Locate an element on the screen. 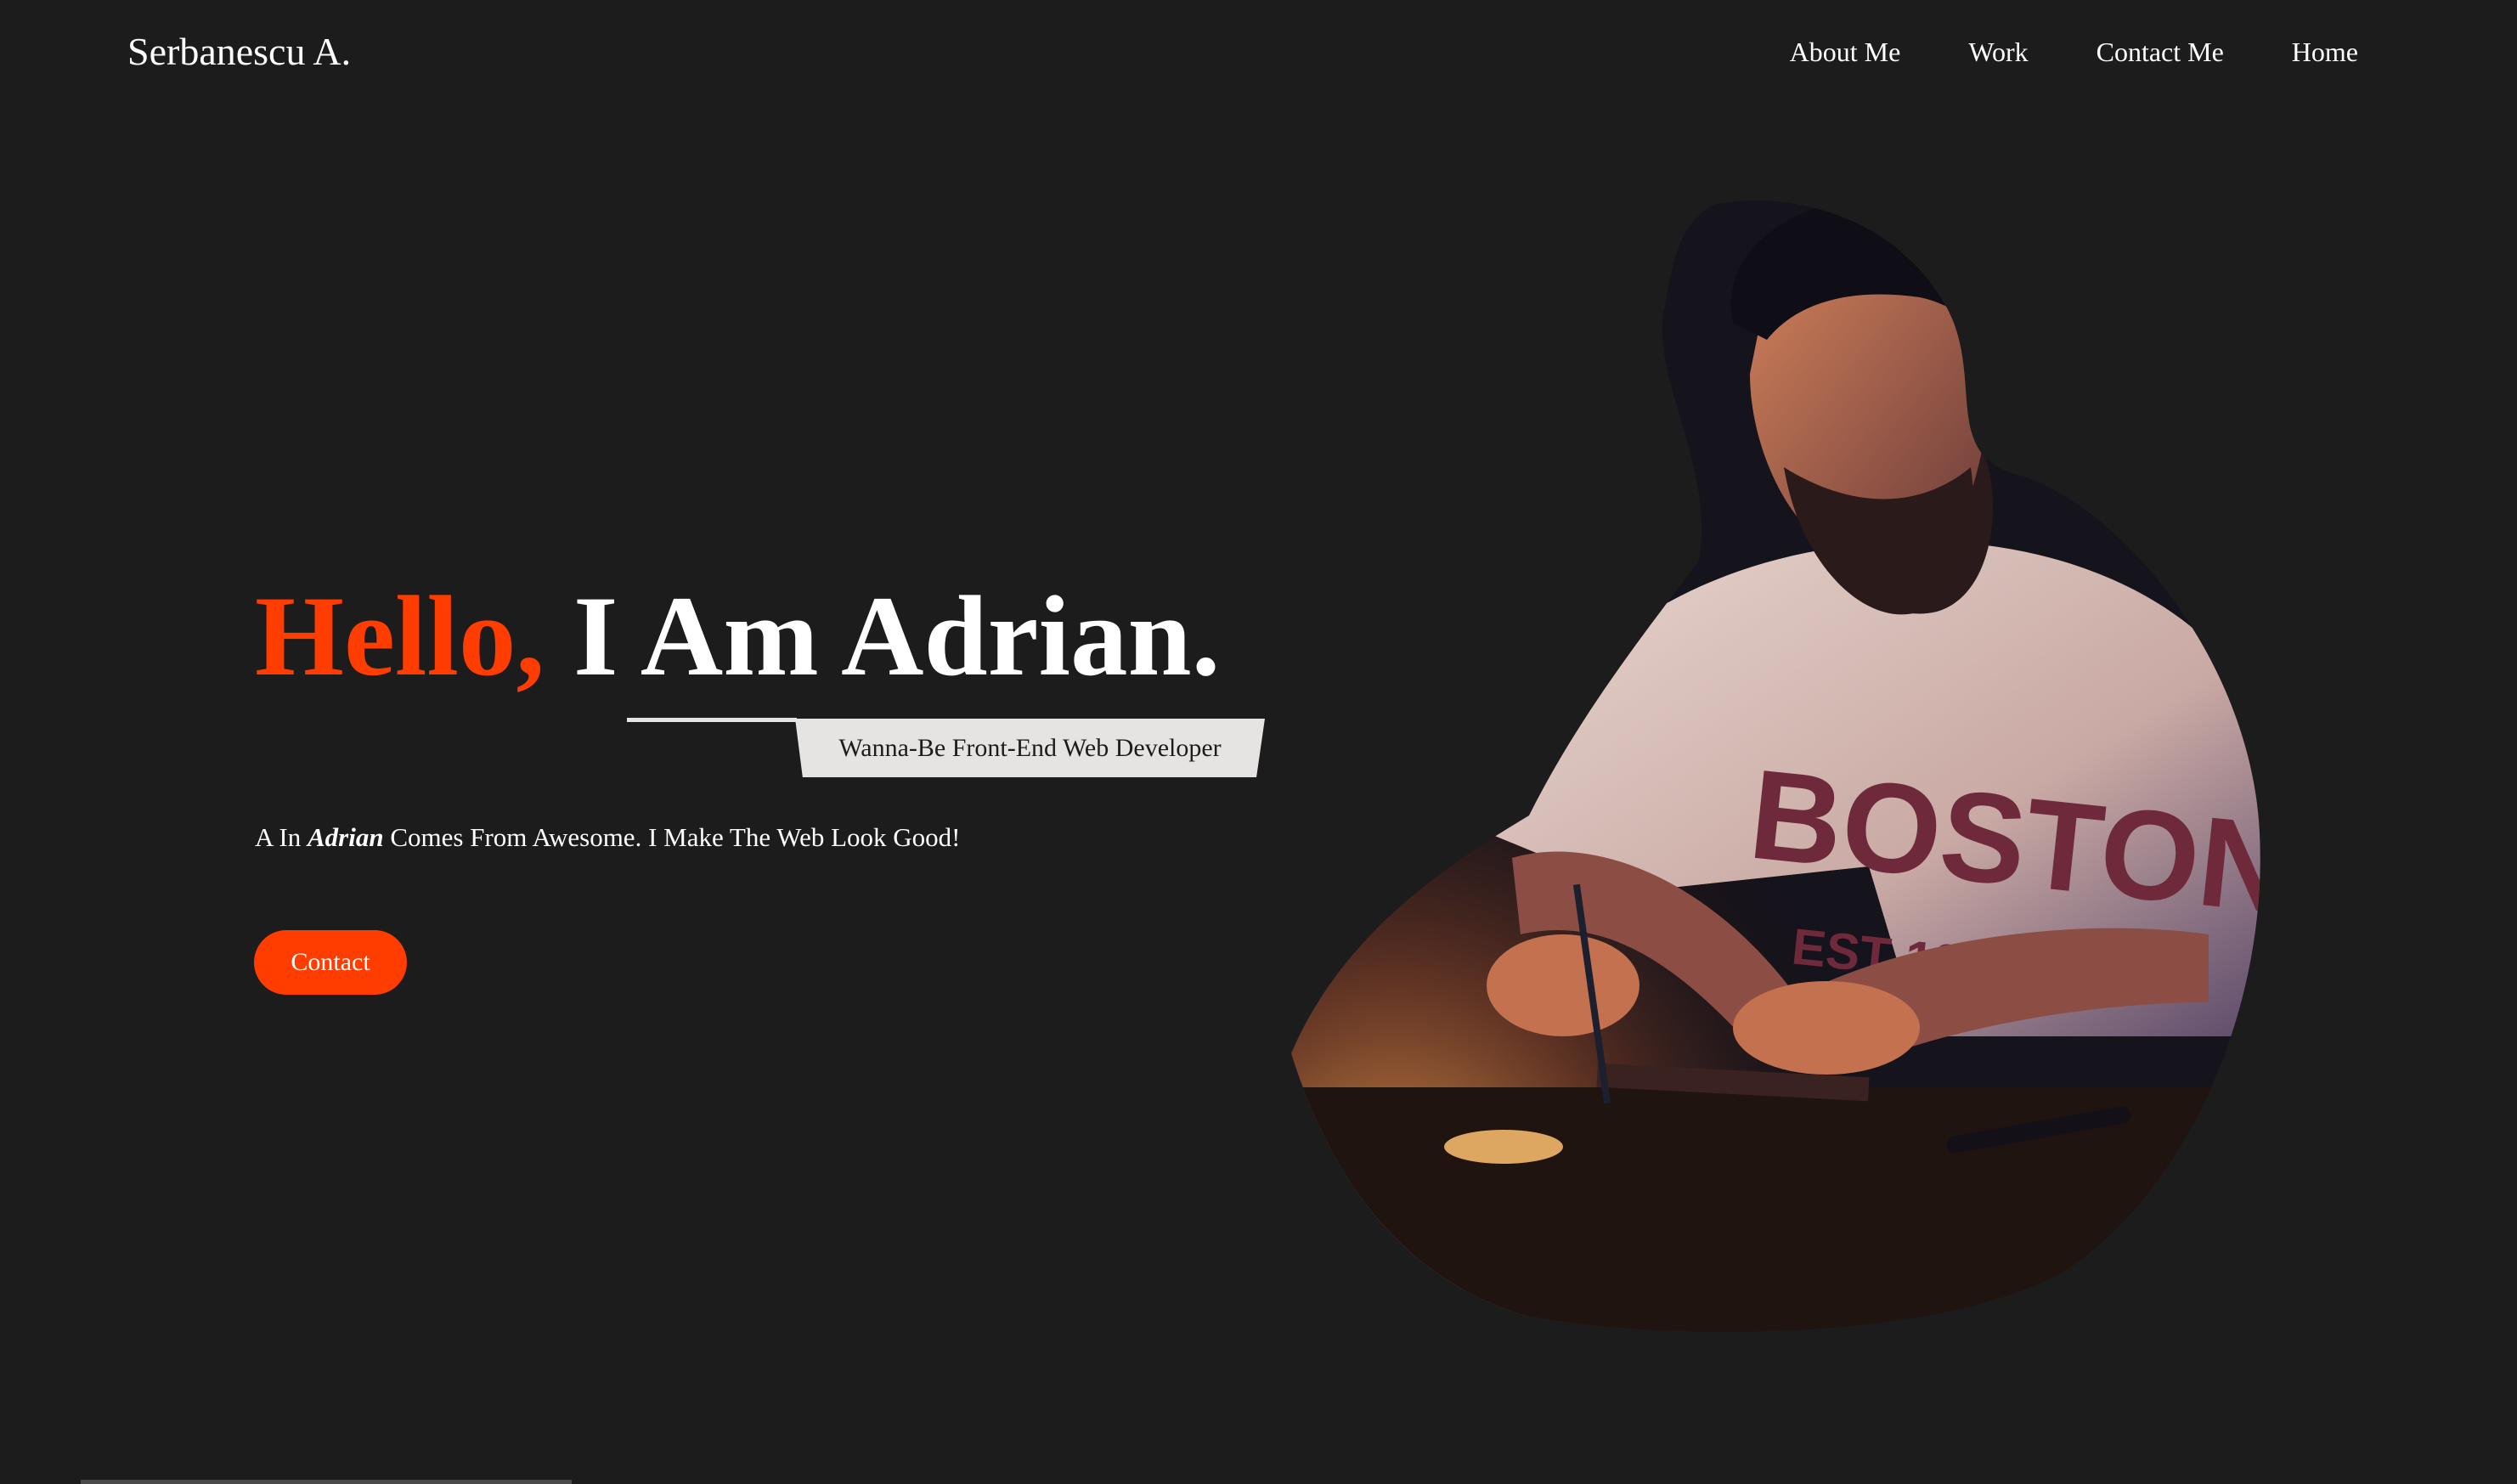  hero-title-greeting: Hello, is located at coordinates (400, 636).